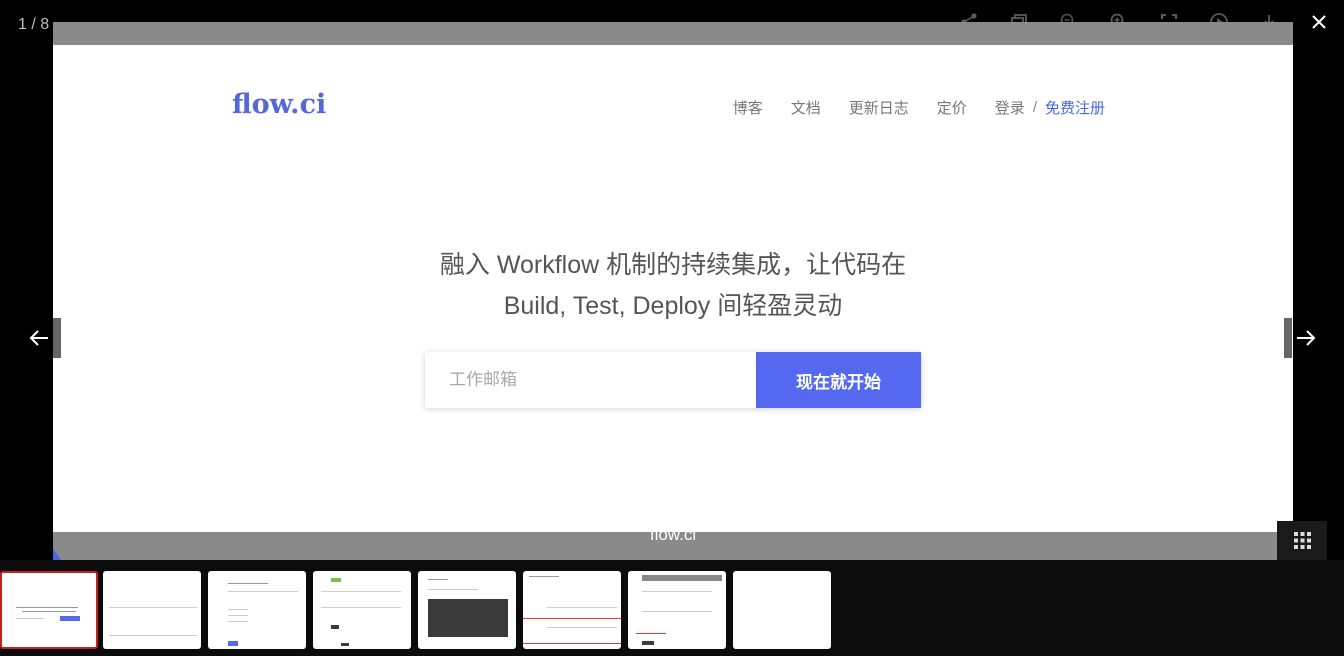  Describe the element at coordinates (806, 107) in the screenshot. I see `nav-docs-link: 文档` at that location.